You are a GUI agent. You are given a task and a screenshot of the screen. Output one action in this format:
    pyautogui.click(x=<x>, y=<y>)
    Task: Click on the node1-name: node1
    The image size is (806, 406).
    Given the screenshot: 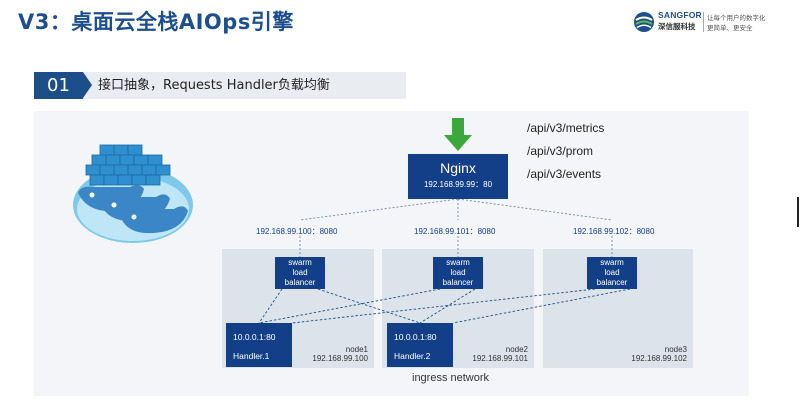 What is the action you would take?
    pyautogui.click(x=356, y=349)
    